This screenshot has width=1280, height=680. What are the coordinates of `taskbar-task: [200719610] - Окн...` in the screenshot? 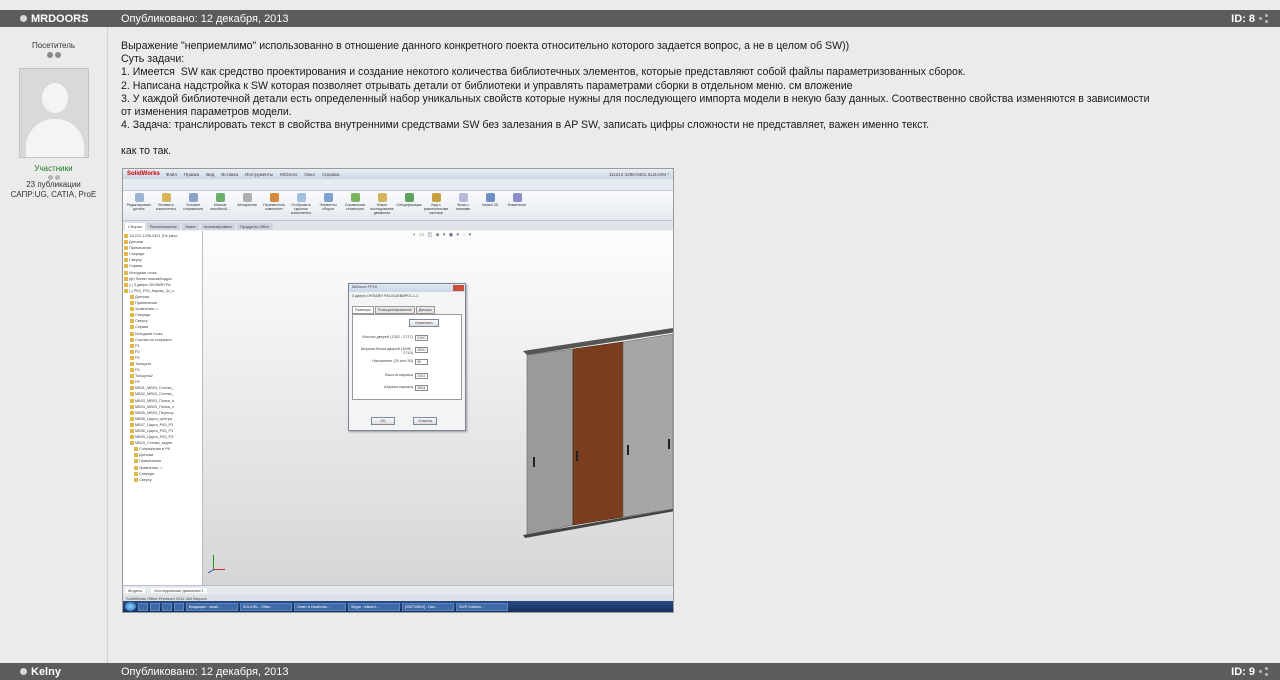 It's located at (428, 606).